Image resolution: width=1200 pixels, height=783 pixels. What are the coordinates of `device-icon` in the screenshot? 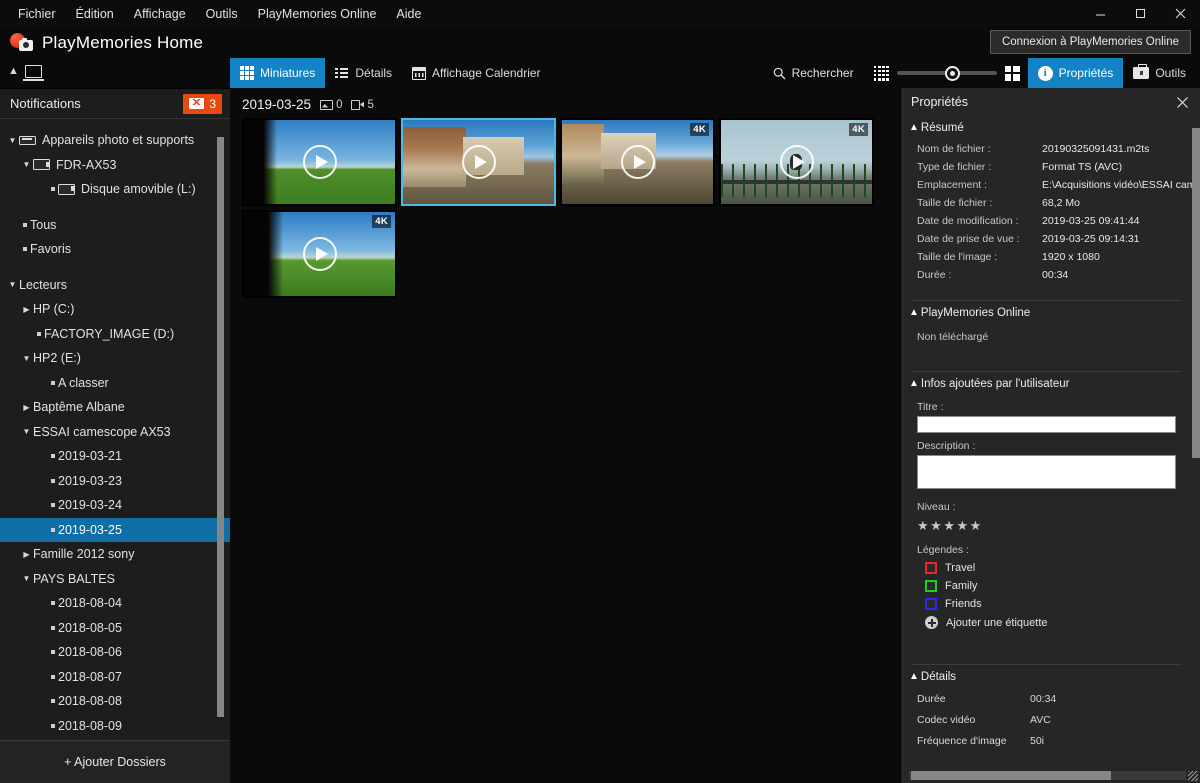 It's located at (27, 140).